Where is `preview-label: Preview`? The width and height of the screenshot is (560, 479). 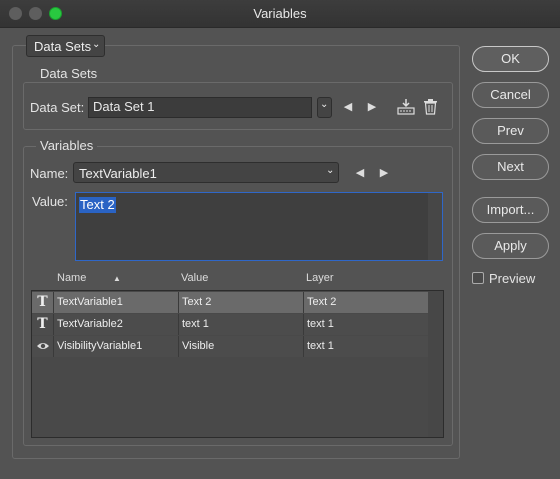 preview-label: Preview is located at coordinates (512, 278).